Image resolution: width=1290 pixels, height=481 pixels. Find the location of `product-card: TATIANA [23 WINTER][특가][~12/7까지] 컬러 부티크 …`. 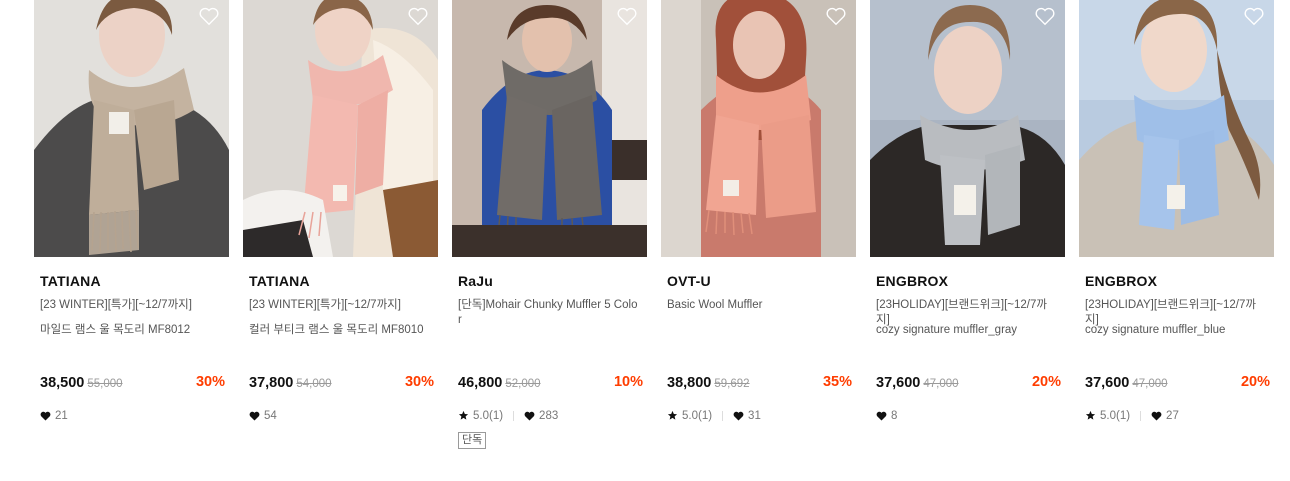

product-card: TATIANA [23 WINTER][특가][~12/7까지] 컬러 부티크 … is located at coordinates (340, 211).